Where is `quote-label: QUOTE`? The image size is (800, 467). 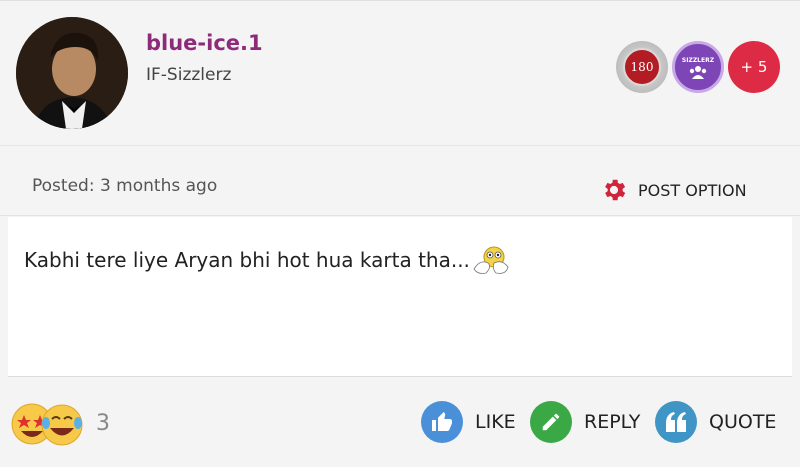 quote-label: QUOTE is located at coordinates (743, 422).